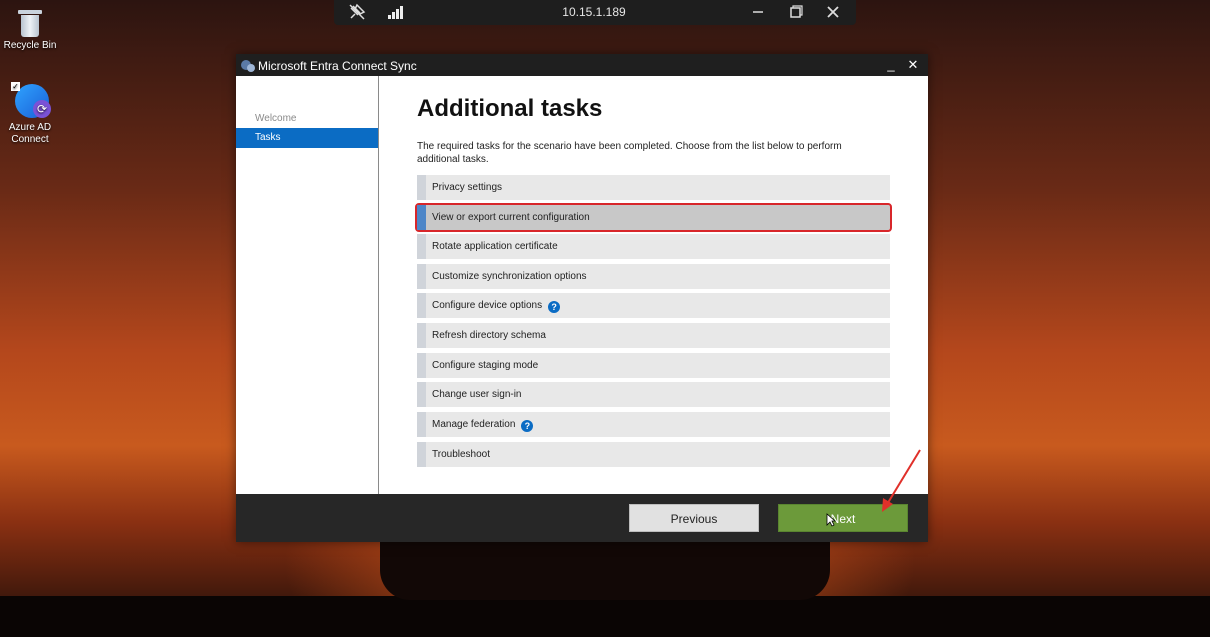 The image size is (1210, 637). I want to click on wizard-sidebar: Welcome Tasks, so click(307, 285).